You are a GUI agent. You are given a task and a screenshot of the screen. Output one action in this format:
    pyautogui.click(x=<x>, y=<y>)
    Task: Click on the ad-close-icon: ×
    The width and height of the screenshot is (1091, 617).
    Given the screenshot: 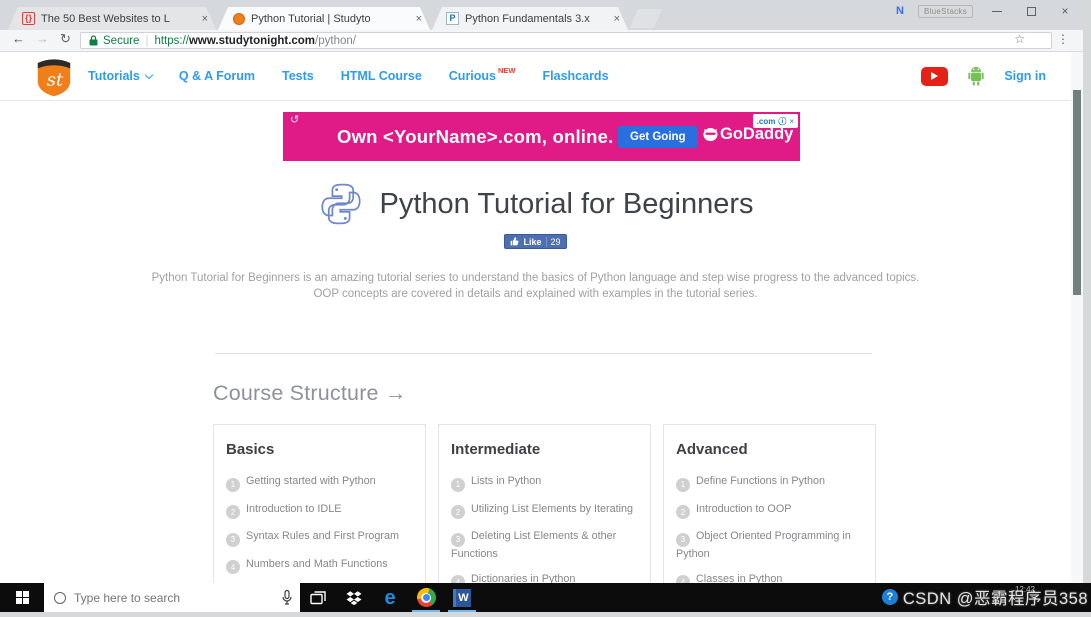 What is the action you would take?
    pyautogui.click(x=791, y=121)
    